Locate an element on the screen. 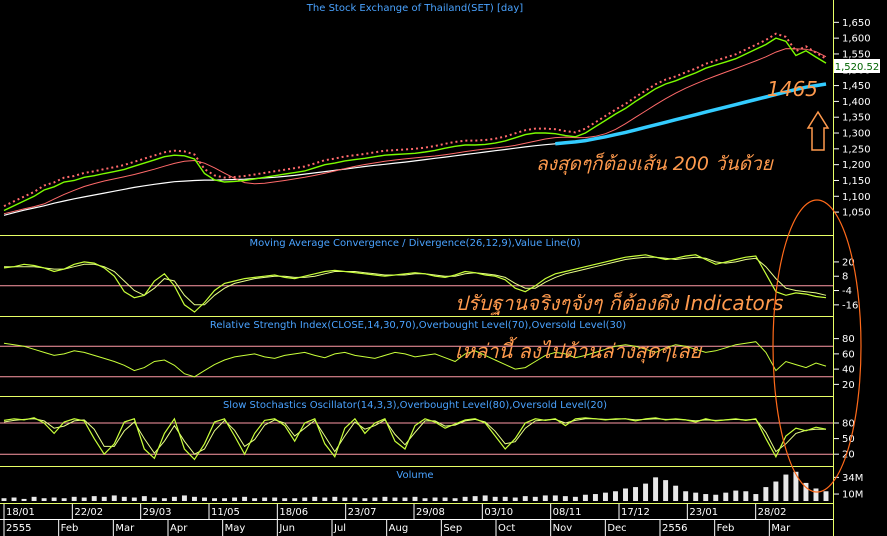 This screenshot has width=887, height=536. volume-title: Volume is located at coordinates (414, 475).